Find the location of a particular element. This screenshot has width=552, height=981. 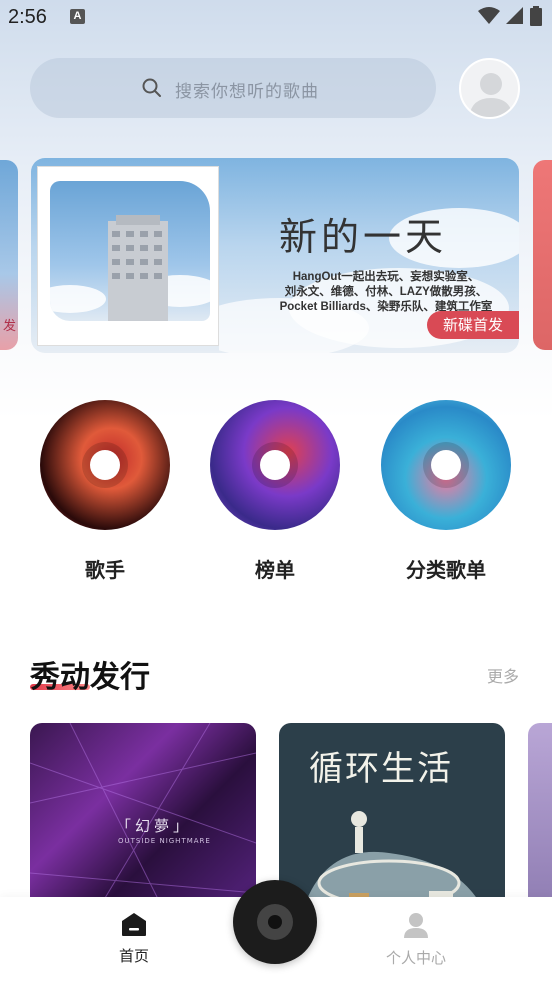

wifi-icon is located at coordinates (489, 15).